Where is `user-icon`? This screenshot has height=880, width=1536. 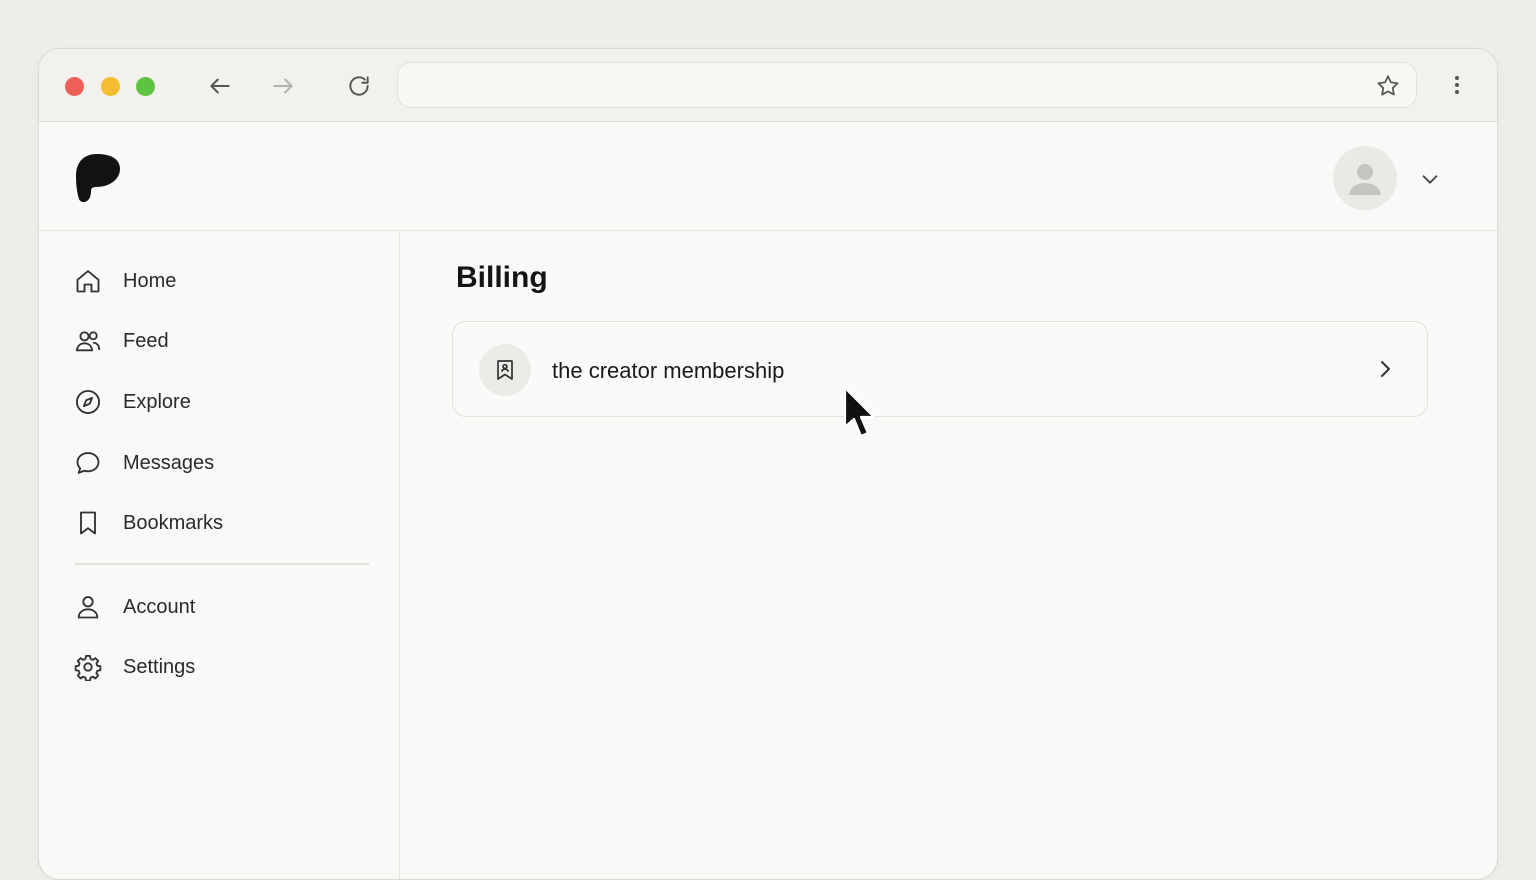
user-icon is located at coordinates (88, 607).